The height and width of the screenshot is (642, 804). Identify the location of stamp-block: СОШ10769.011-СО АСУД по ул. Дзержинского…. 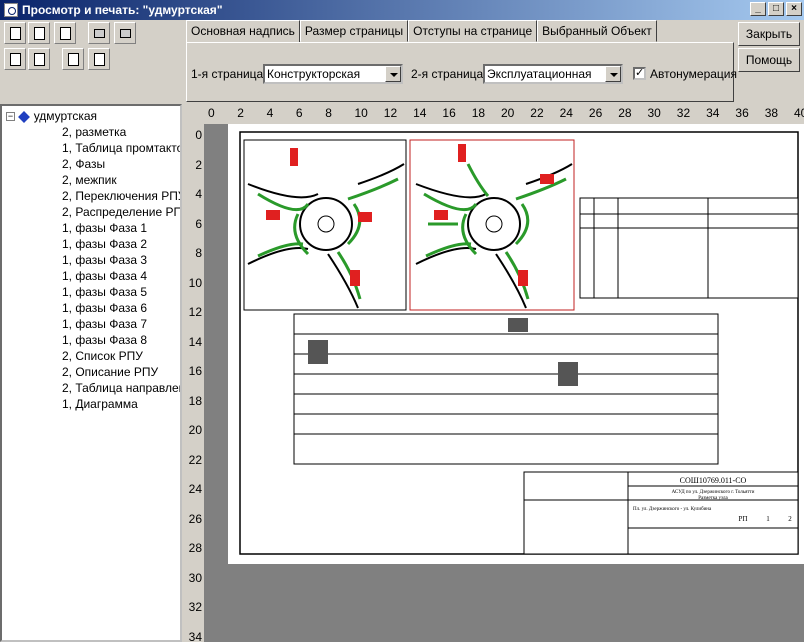
(661, 513).